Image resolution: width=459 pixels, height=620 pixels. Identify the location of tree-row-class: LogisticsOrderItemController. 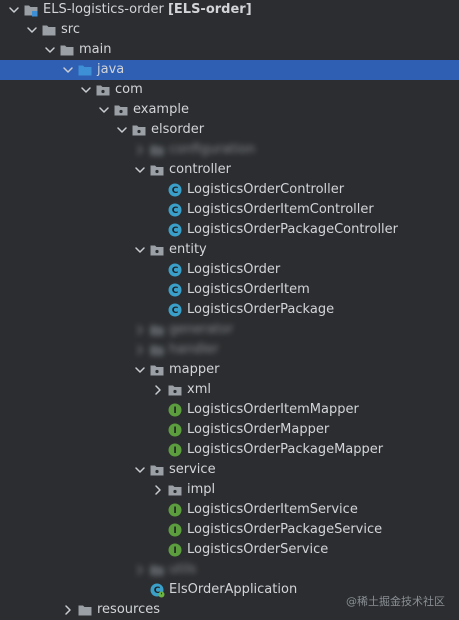
(229, 210).